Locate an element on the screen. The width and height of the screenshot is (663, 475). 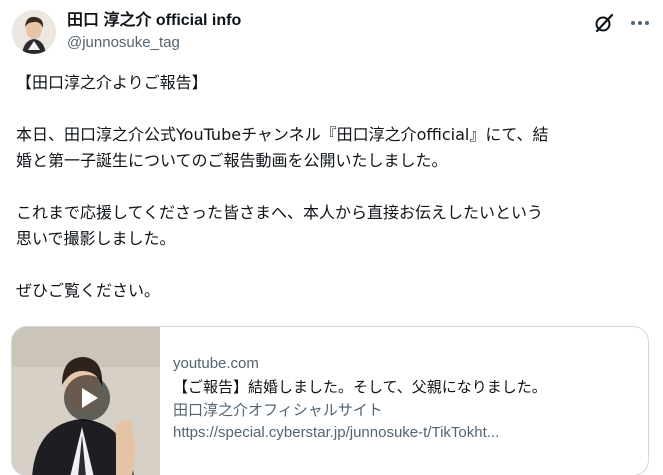
grok-icon is located at coordinates (604, 23).